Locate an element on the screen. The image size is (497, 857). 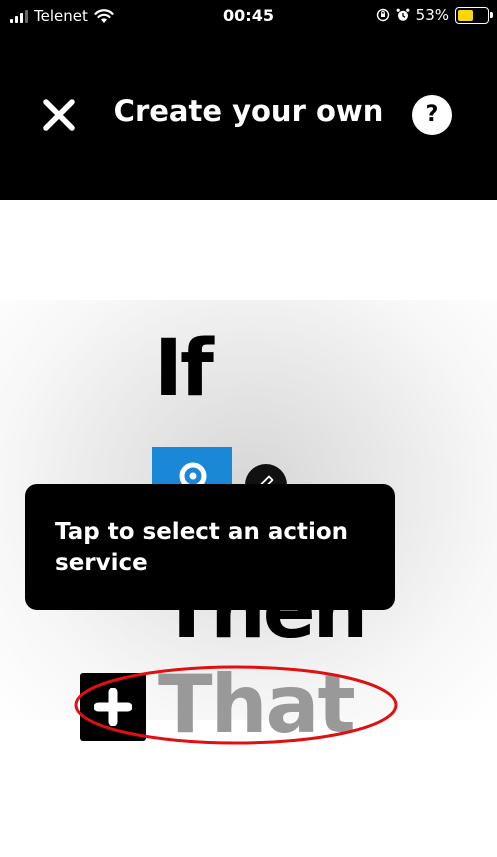
tooltip-text: Tap to select an action service is located at coordinates (202, 547).